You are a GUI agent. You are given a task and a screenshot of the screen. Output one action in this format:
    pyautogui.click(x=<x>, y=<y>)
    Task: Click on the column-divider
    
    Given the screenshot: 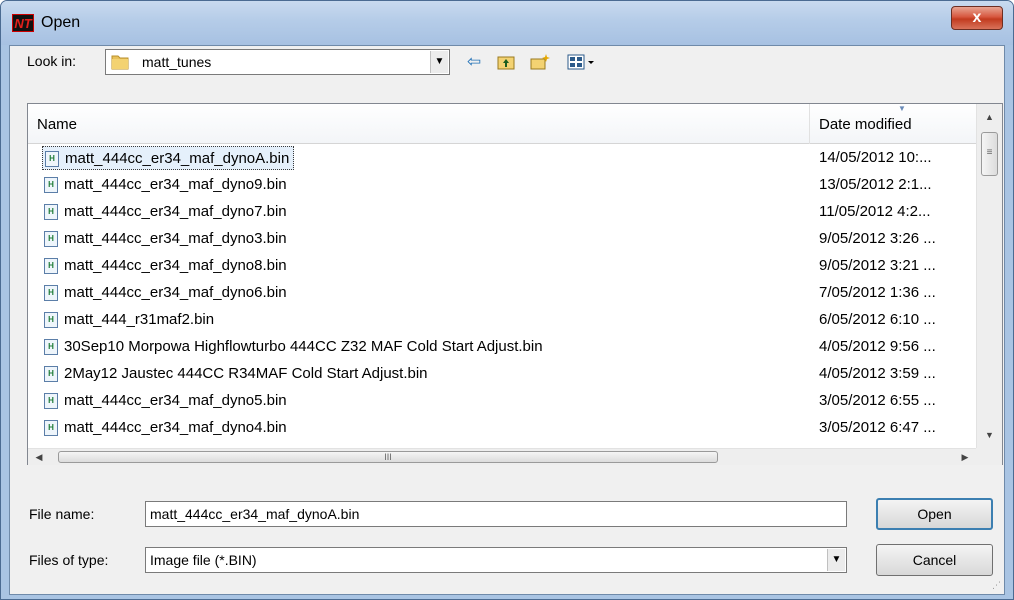 What is the action you would take?
    pyautogui.click(x=809, y=124)
    